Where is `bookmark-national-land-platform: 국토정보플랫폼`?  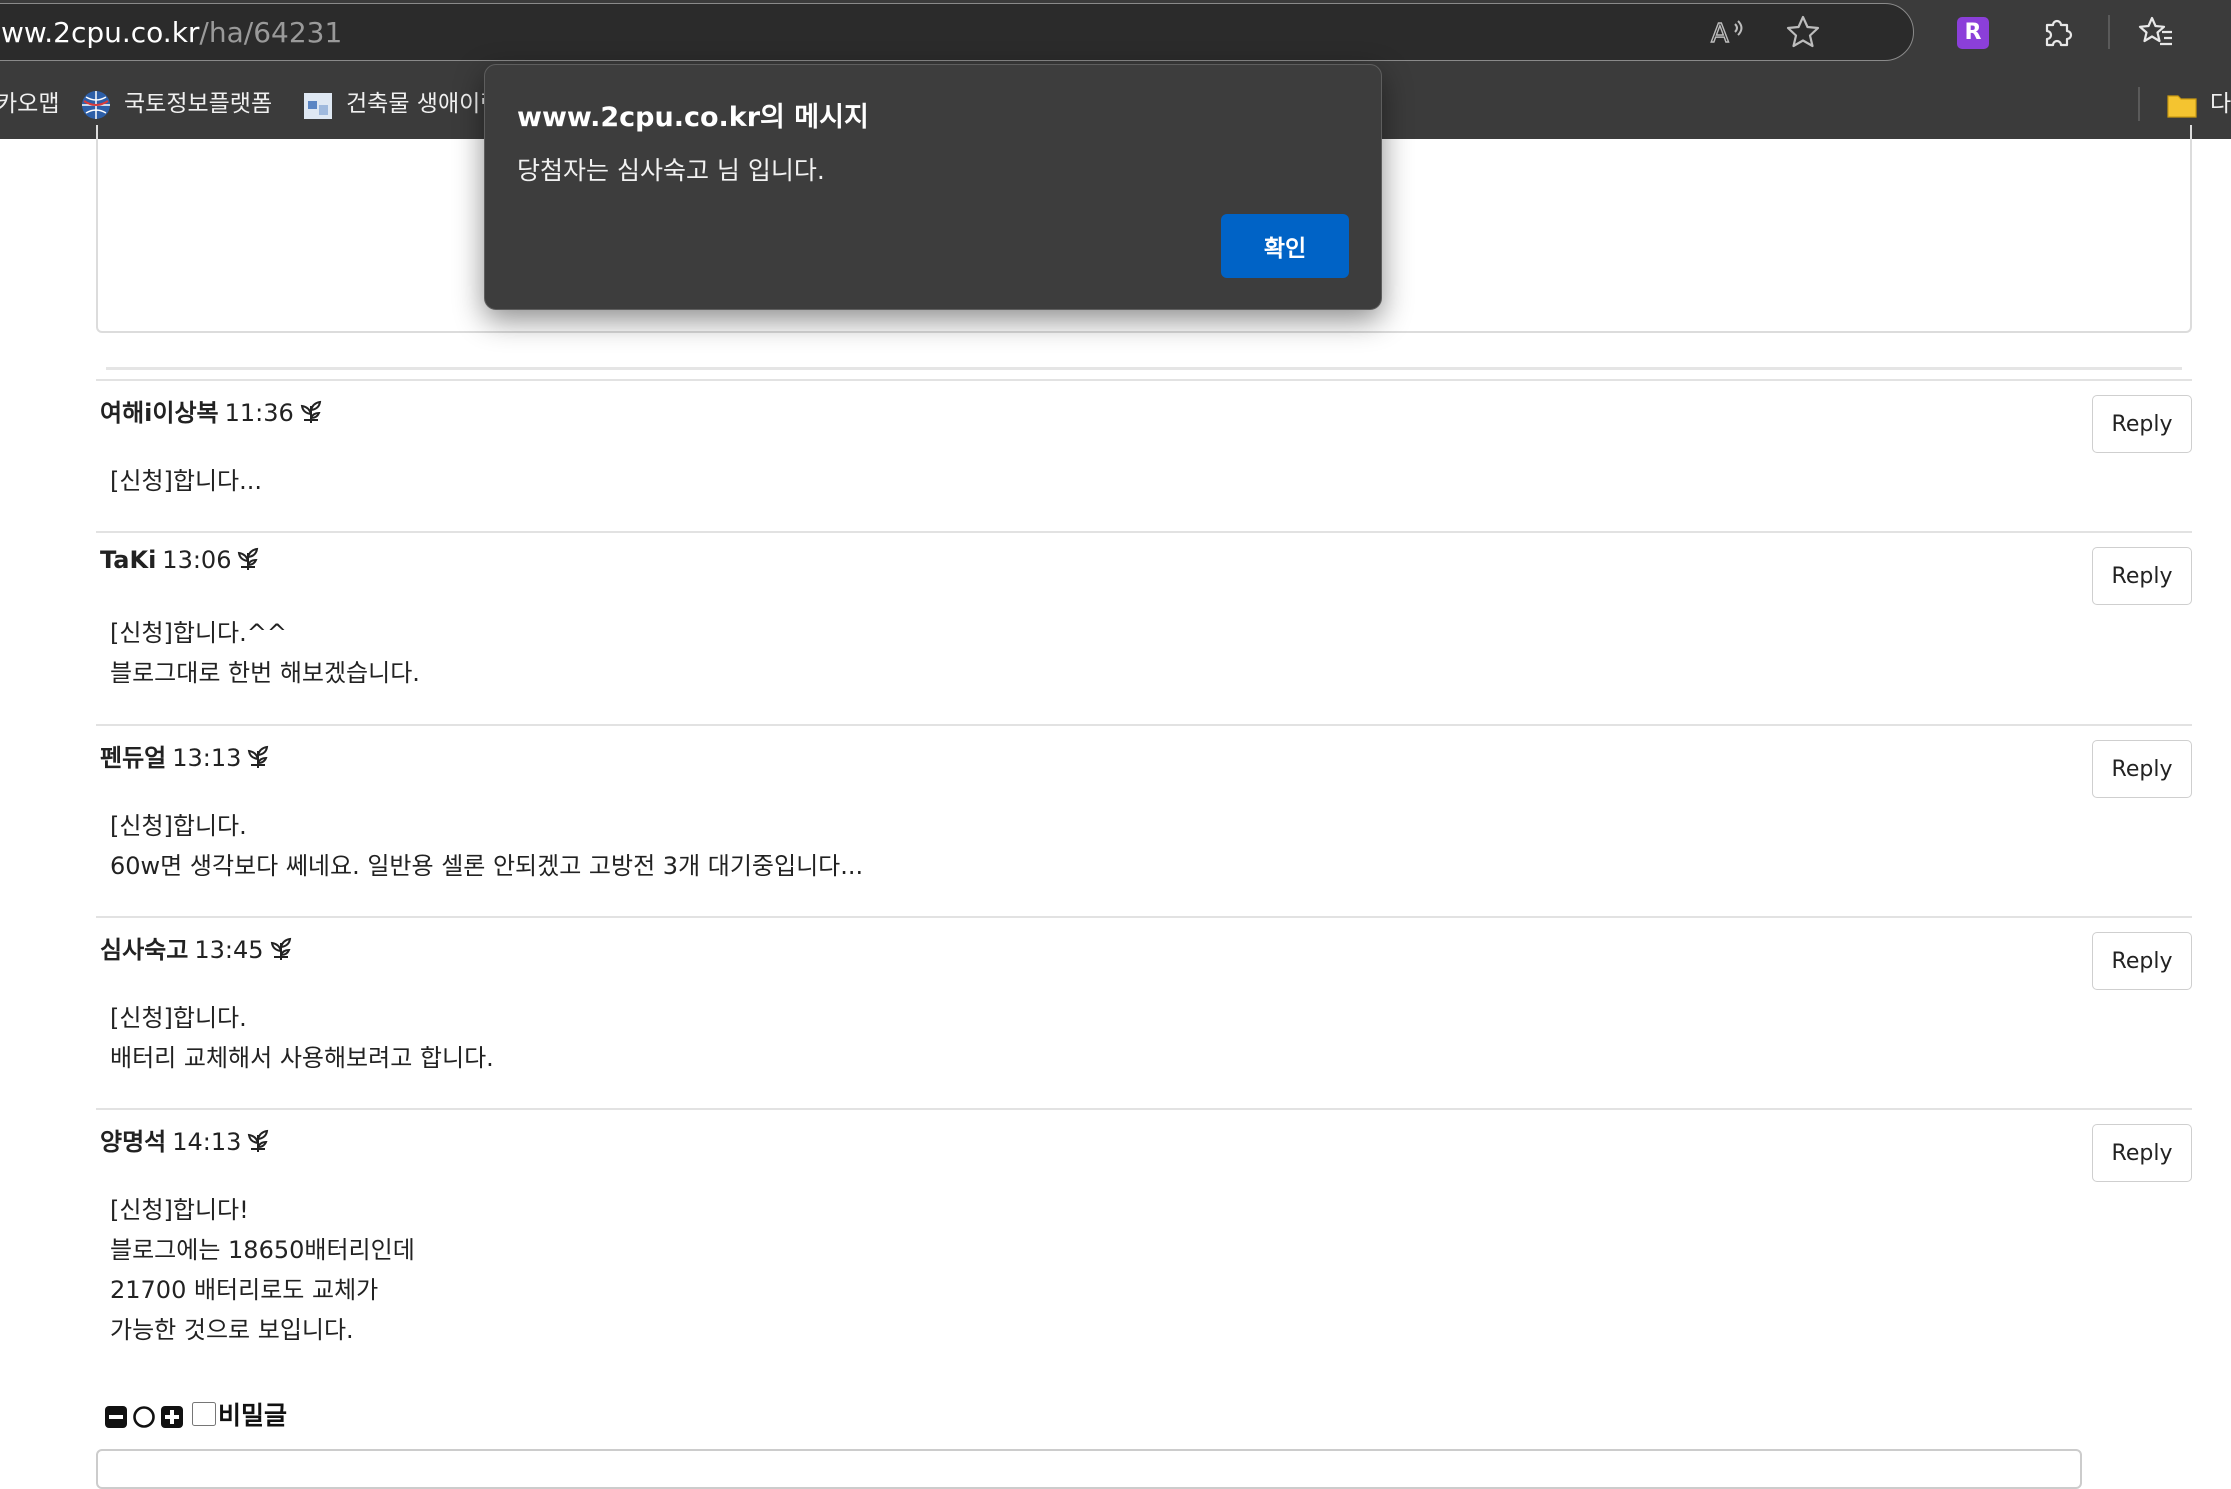 bookmark-national-land-platform: 국토정보플랫폼 is located at coordinates (176, 104).